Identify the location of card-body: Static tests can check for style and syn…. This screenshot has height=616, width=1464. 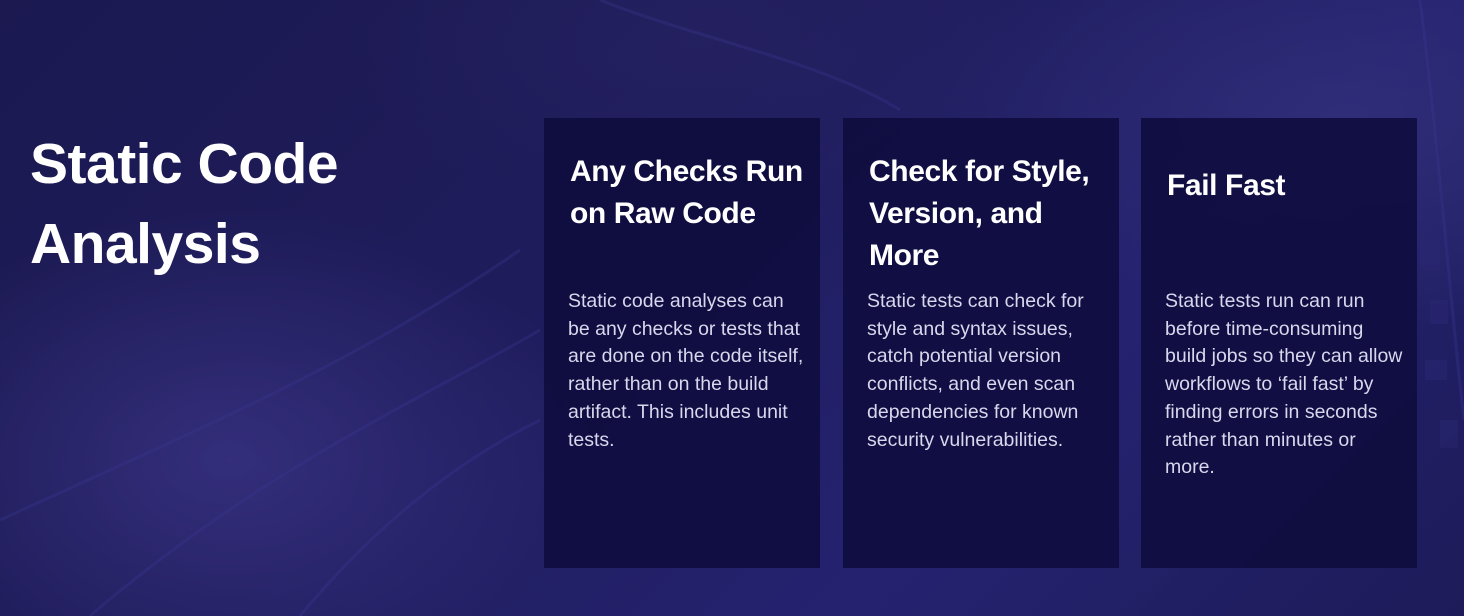
(975, 370).